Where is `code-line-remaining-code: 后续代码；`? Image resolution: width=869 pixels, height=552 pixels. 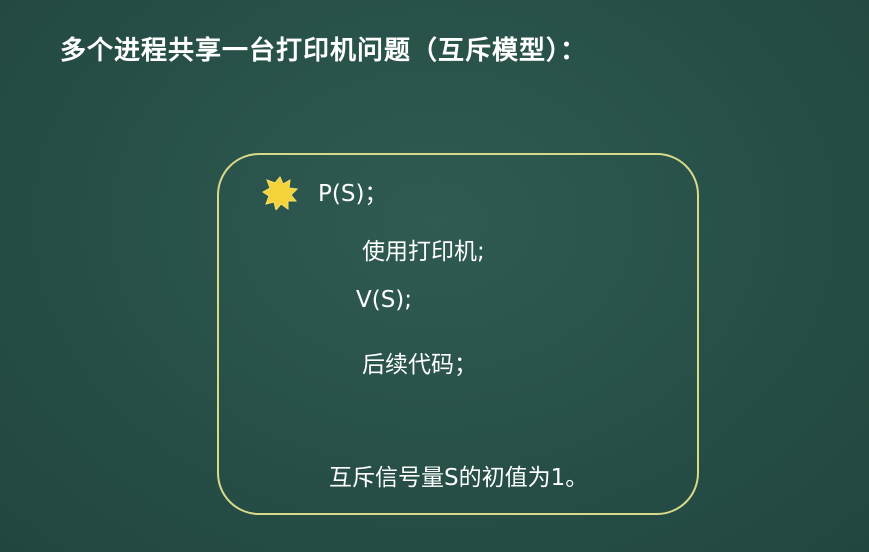
code-line-remaining-code: 后续代码； is located at coordinates (419, 365).